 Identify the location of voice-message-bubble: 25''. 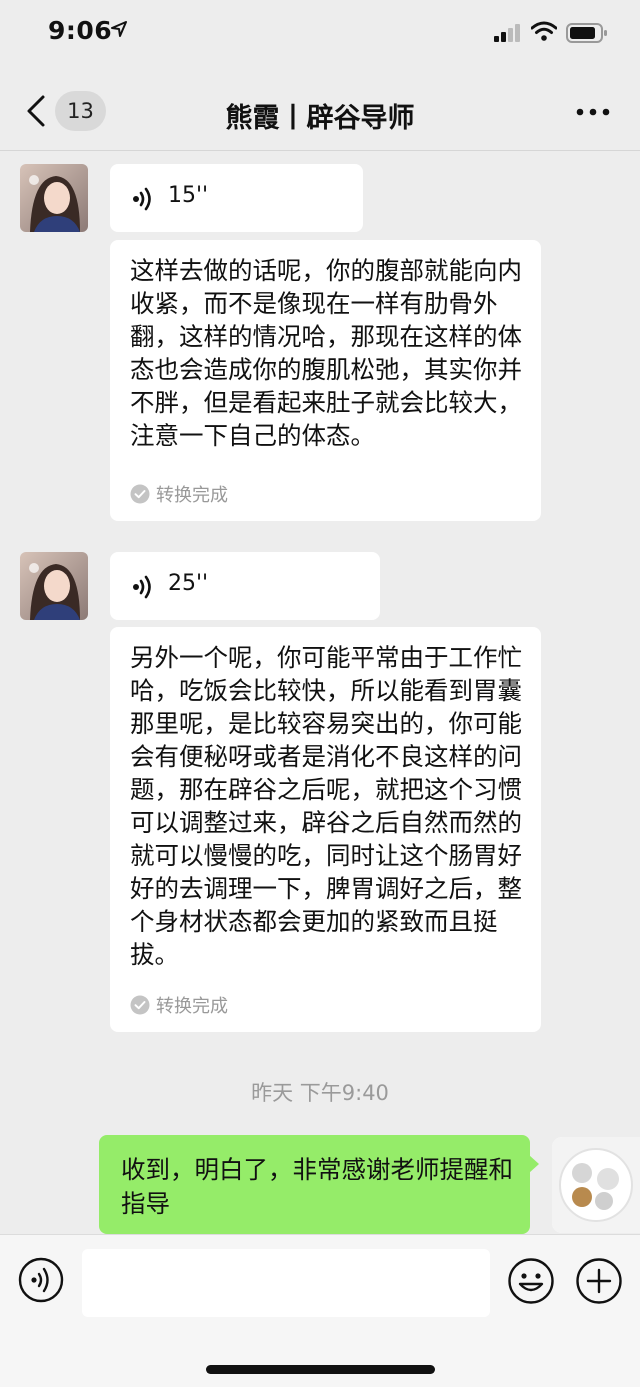
(245, 586).